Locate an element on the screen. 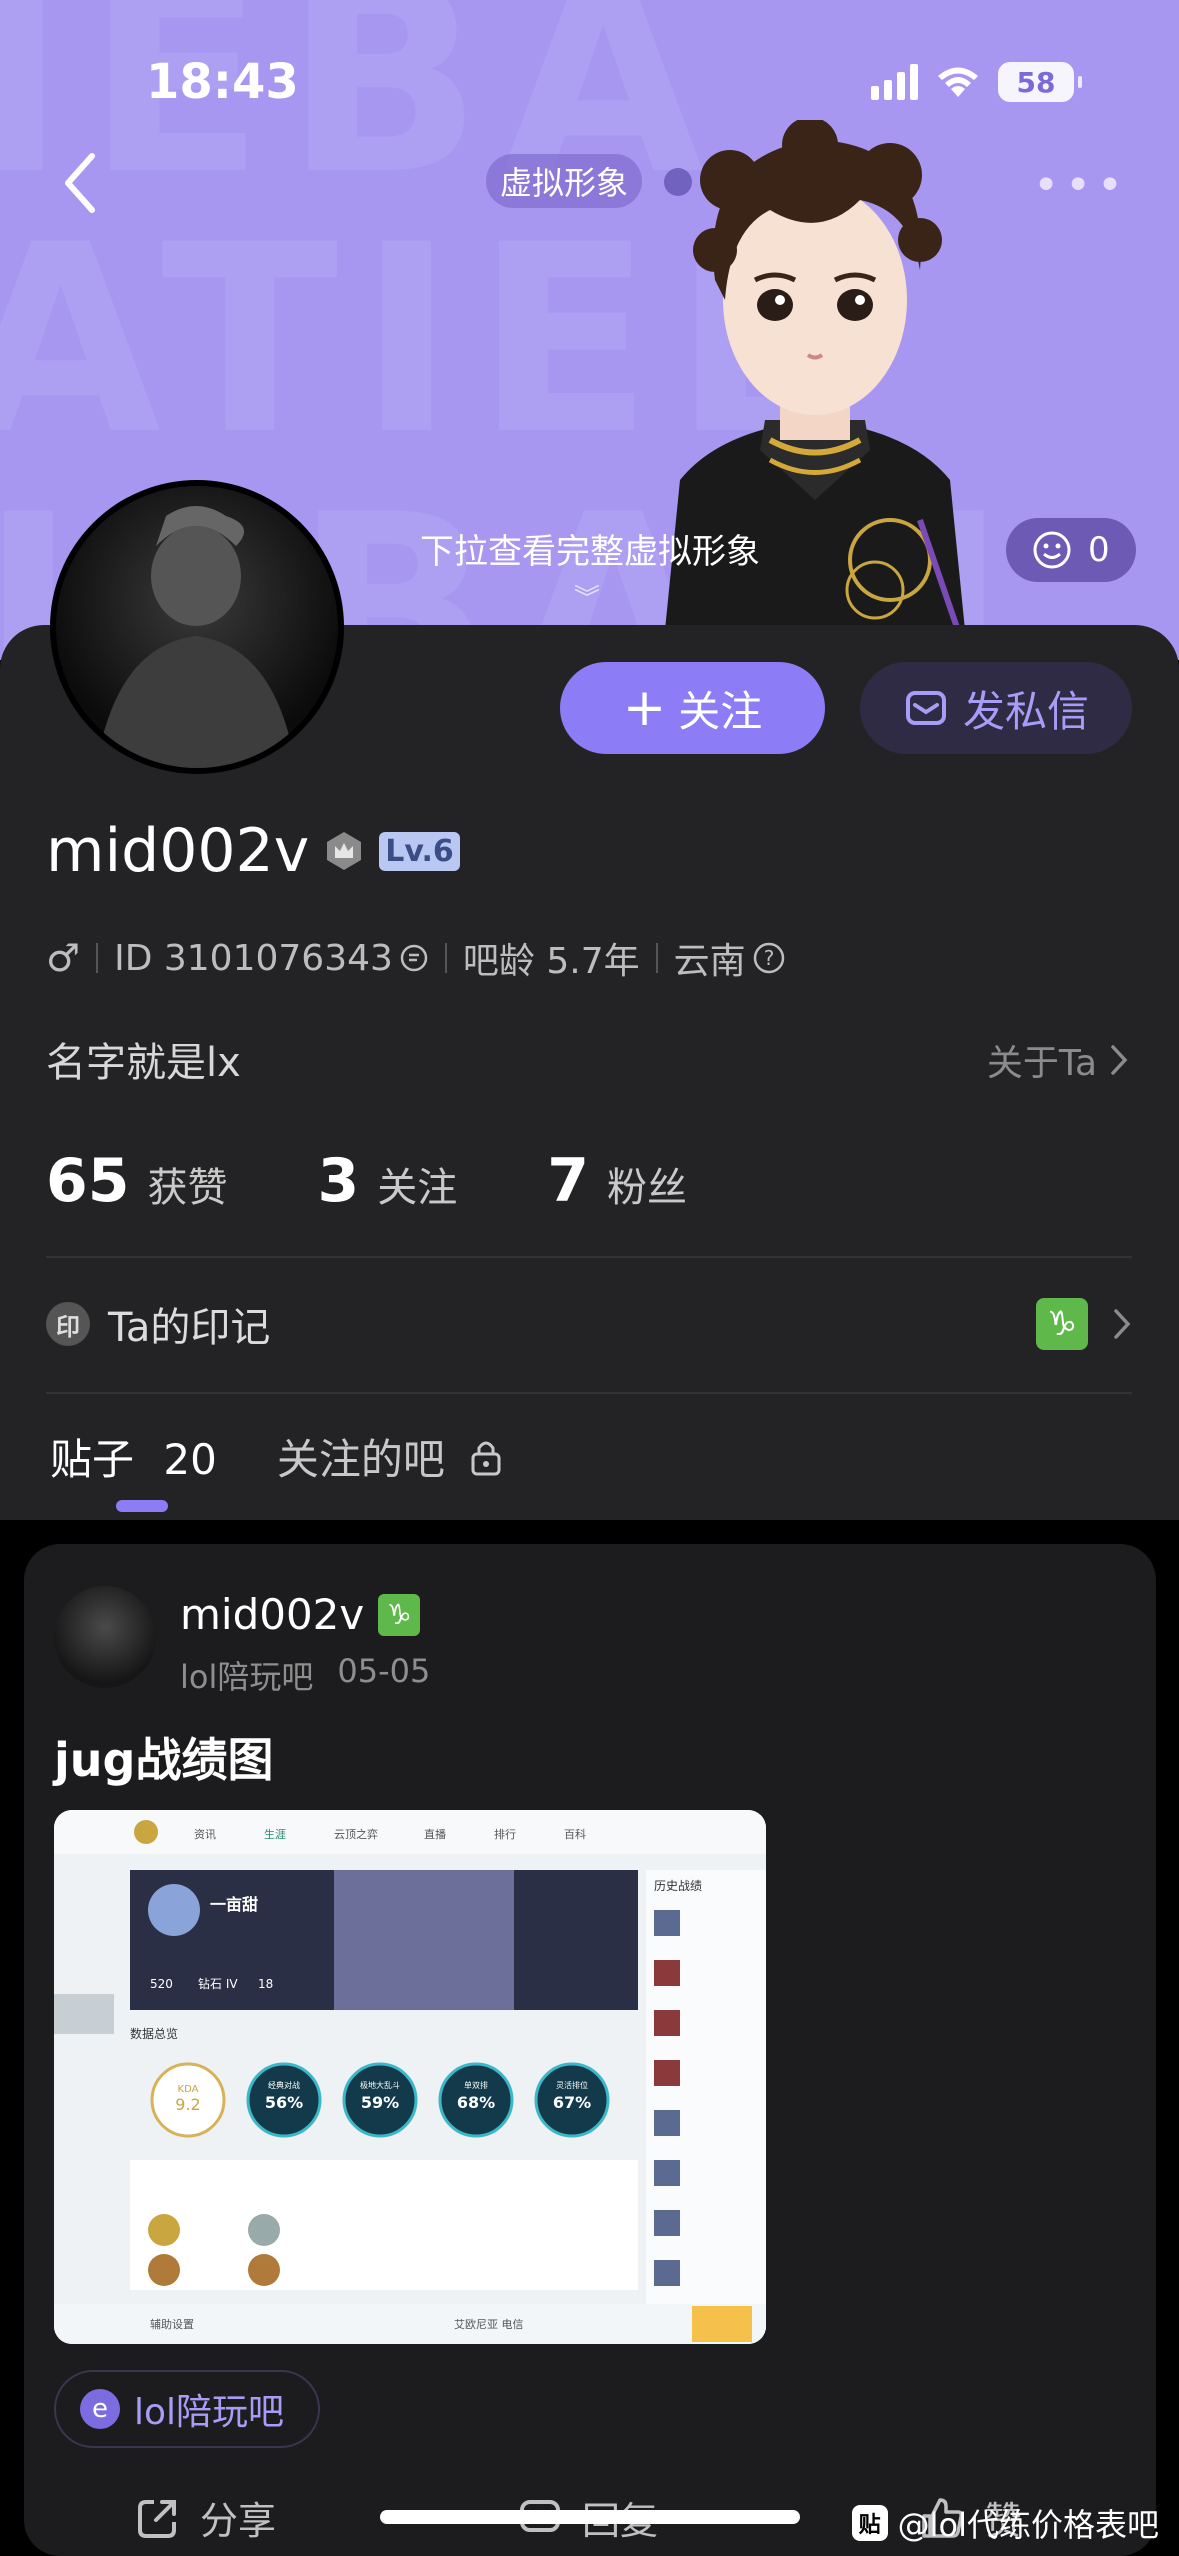 The width and height of the screenshot is (1179, 2556). mark-label: Ta的印记 is located at coordinates (189, 1328).